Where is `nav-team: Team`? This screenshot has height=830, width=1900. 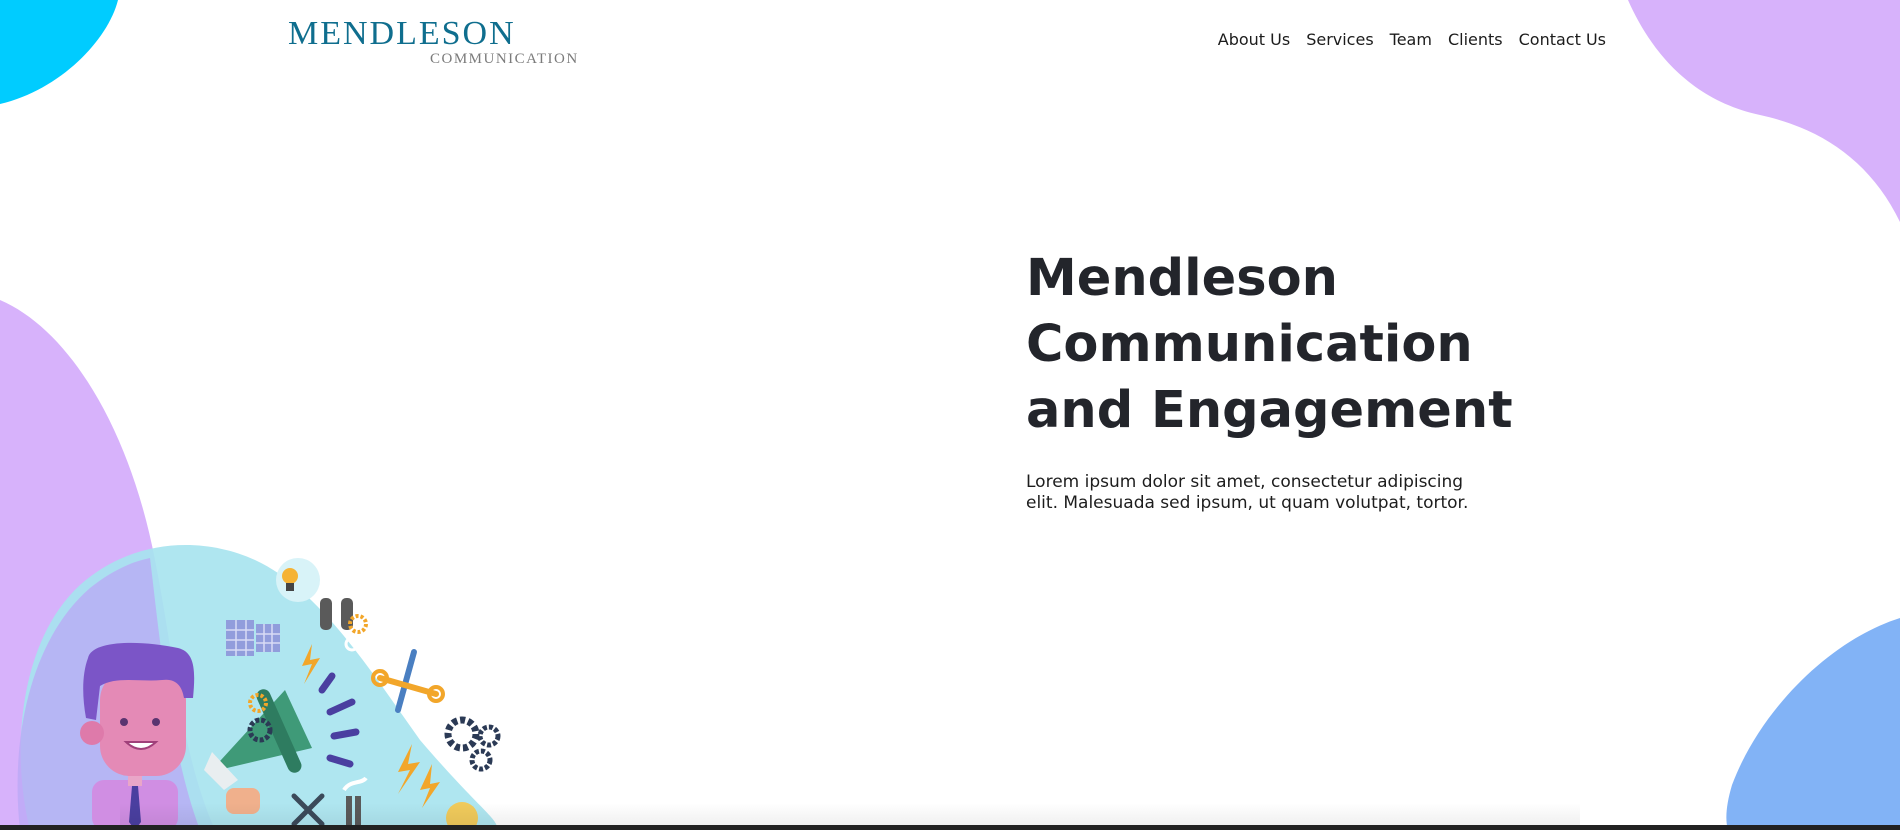 nav-team: Team is located at coordinates (1411, 40).